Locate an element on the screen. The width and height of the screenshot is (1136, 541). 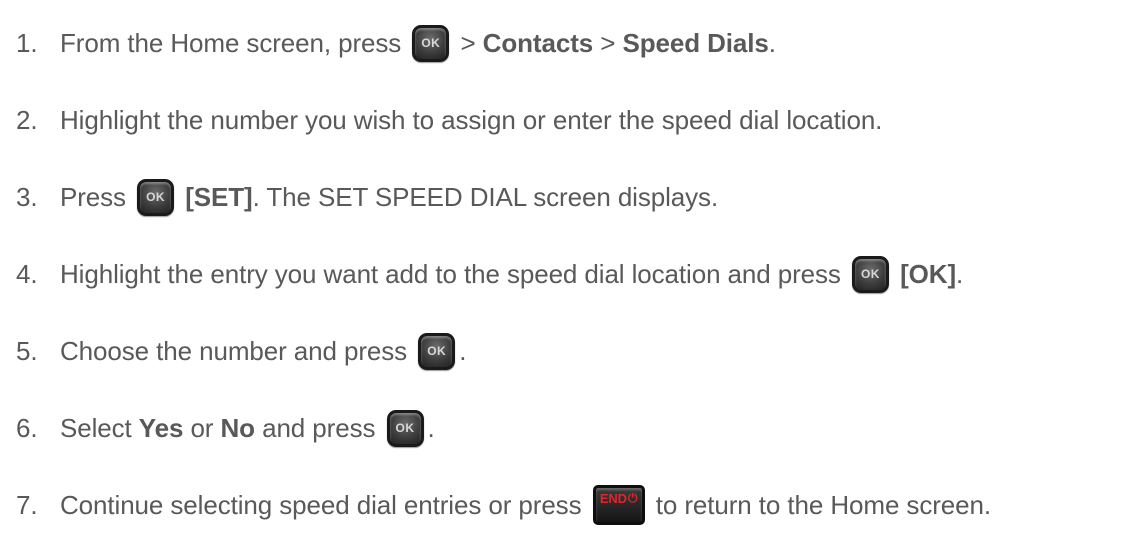
step-number: 4. is located at coordinates (27, 273).